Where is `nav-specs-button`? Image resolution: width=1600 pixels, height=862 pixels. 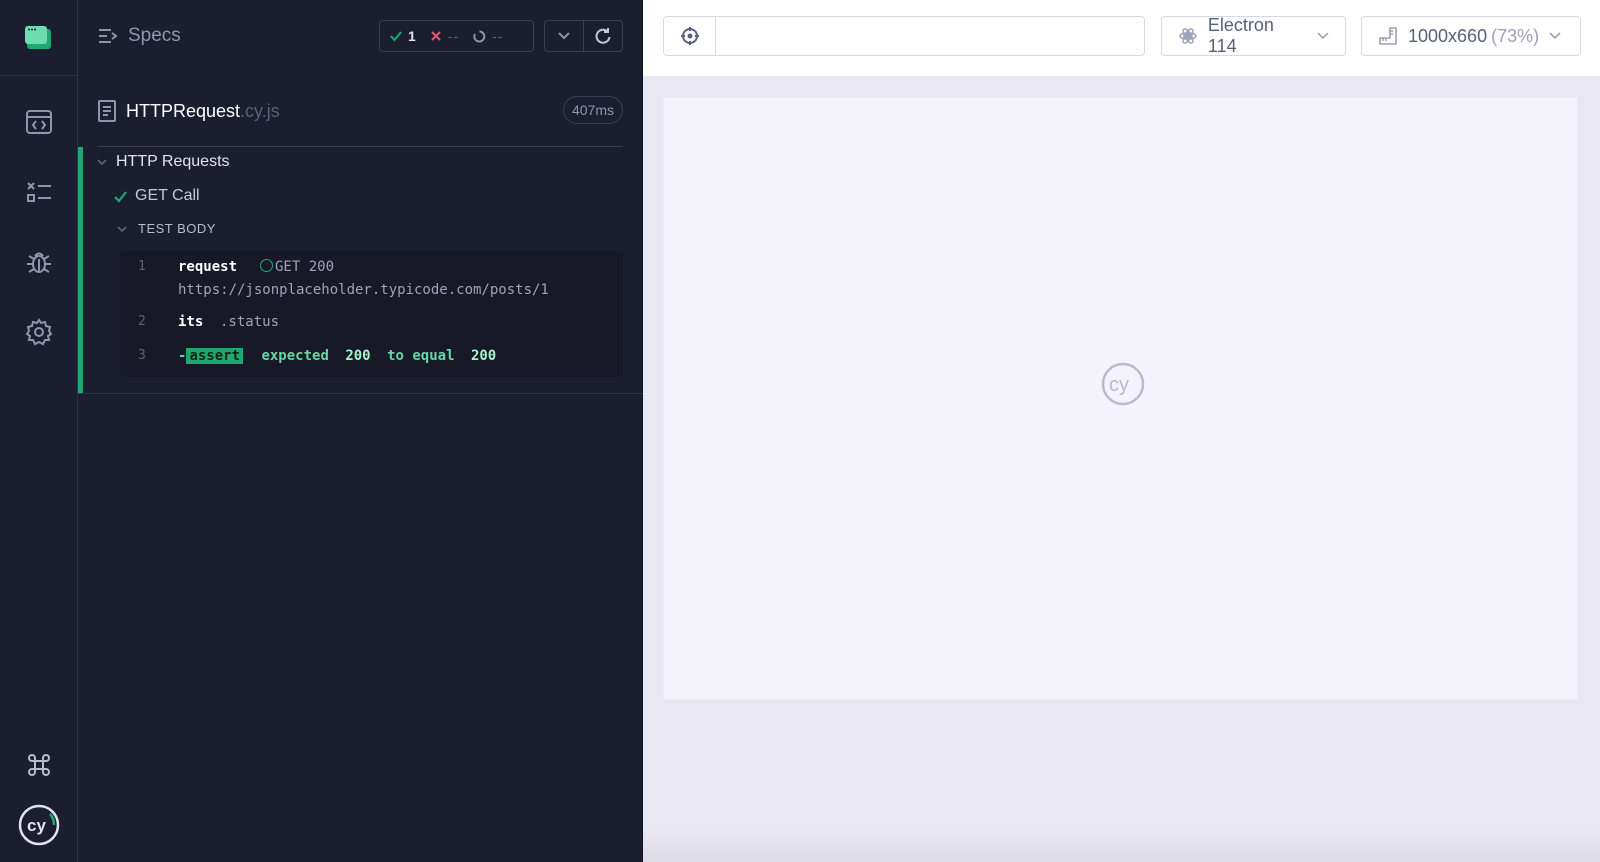
nav-specs-button is located at coordinates (39, 122).